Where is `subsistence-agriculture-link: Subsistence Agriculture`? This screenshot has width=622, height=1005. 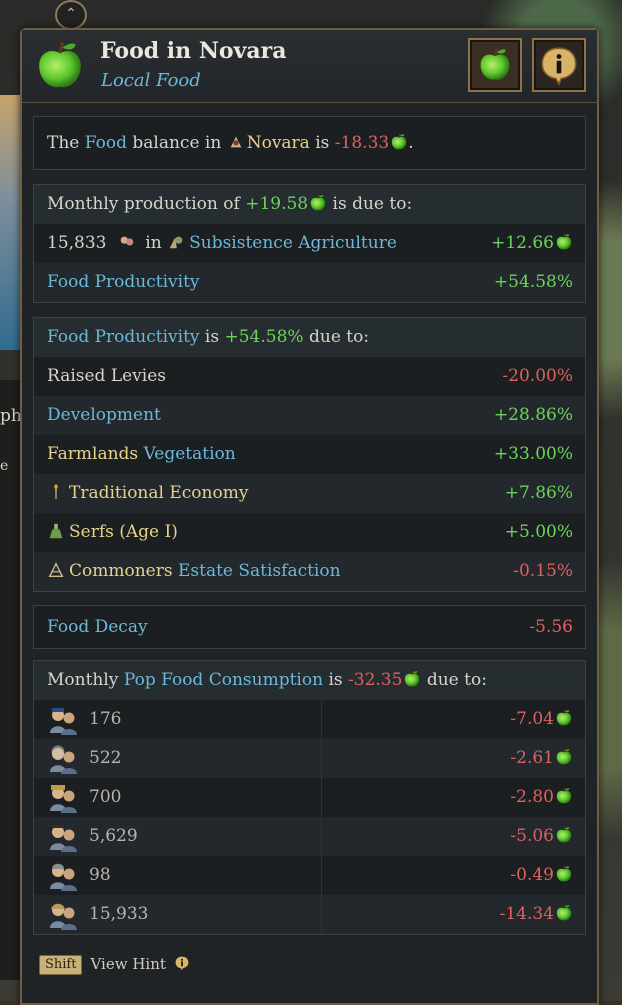 subsistence-agriculture-link: Subsistence Agriculture is located at coordinates (293, 243).